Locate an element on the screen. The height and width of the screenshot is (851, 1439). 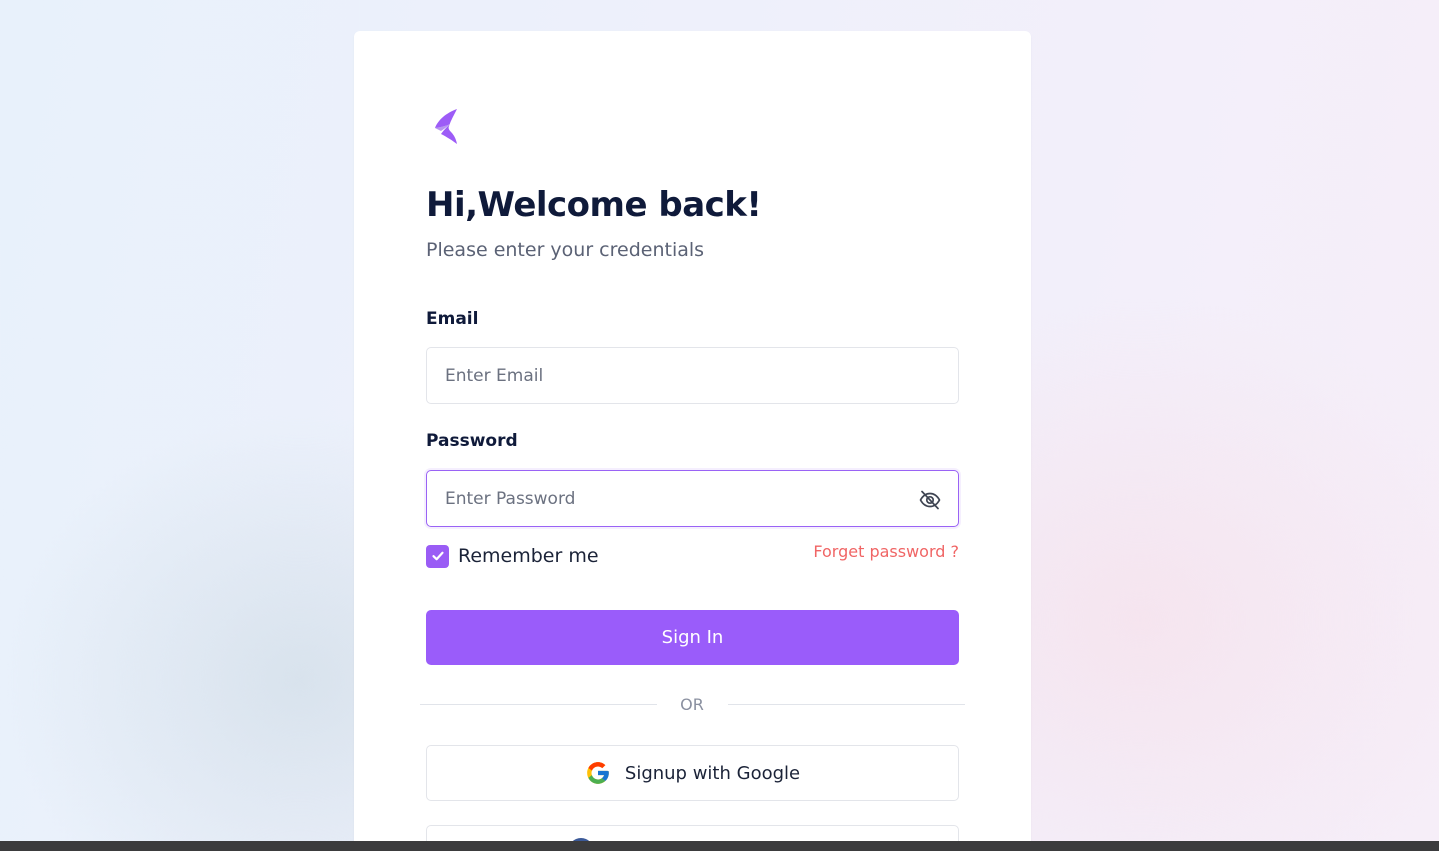
google-icon is located at coordinates (598, 773).